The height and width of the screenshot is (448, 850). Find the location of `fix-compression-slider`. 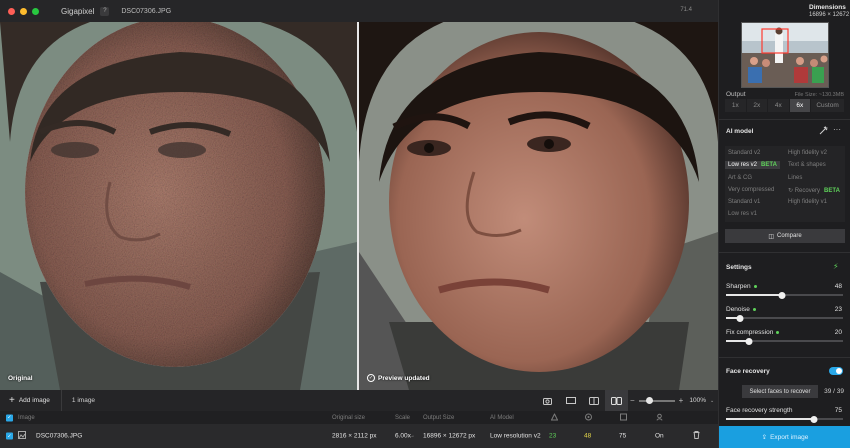

fix-compression-slider is located at coordinates (784, 341).